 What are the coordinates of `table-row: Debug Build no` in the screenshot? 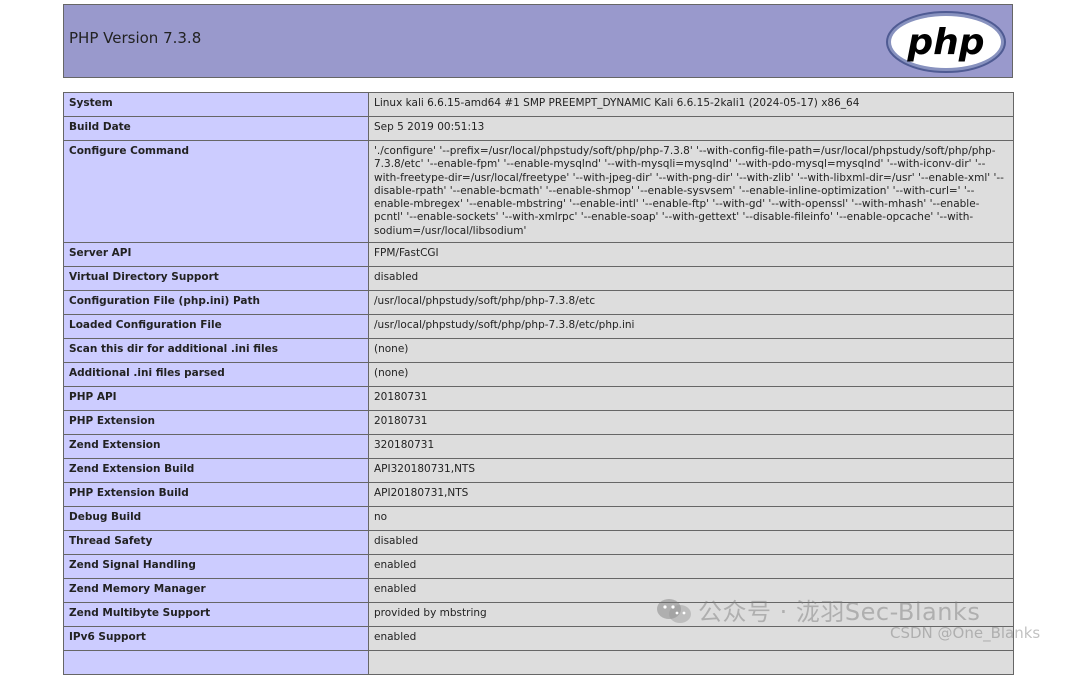 It's located at (538, 519).